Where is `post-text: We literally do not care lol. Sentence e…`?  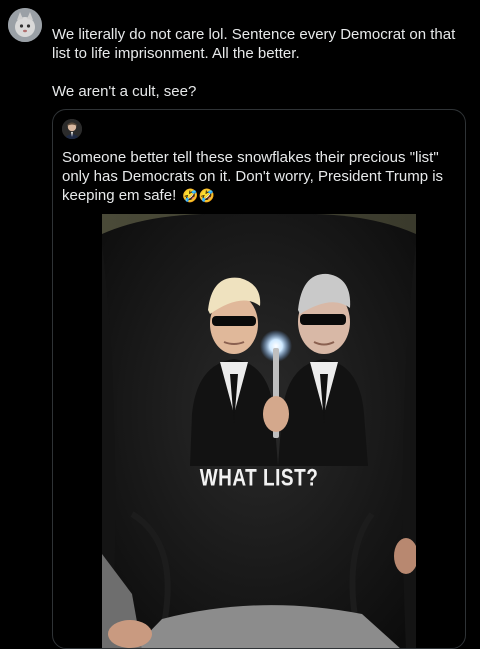
post-text: We literally do not care lol. Sentence e… is located at coordinates (262, 63).